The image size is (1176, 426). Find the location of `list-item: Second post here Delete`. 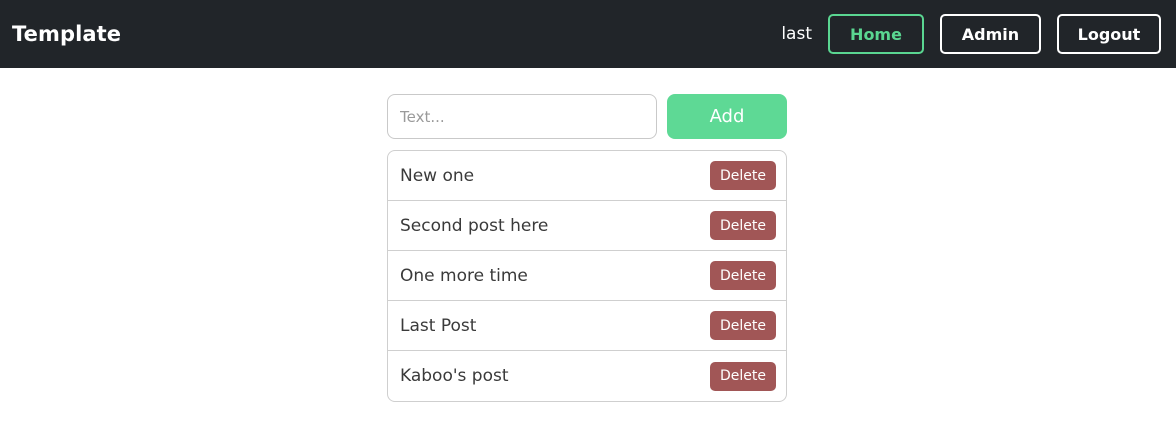

list-item: Second post here Delete is located at coordinates (587, 226).